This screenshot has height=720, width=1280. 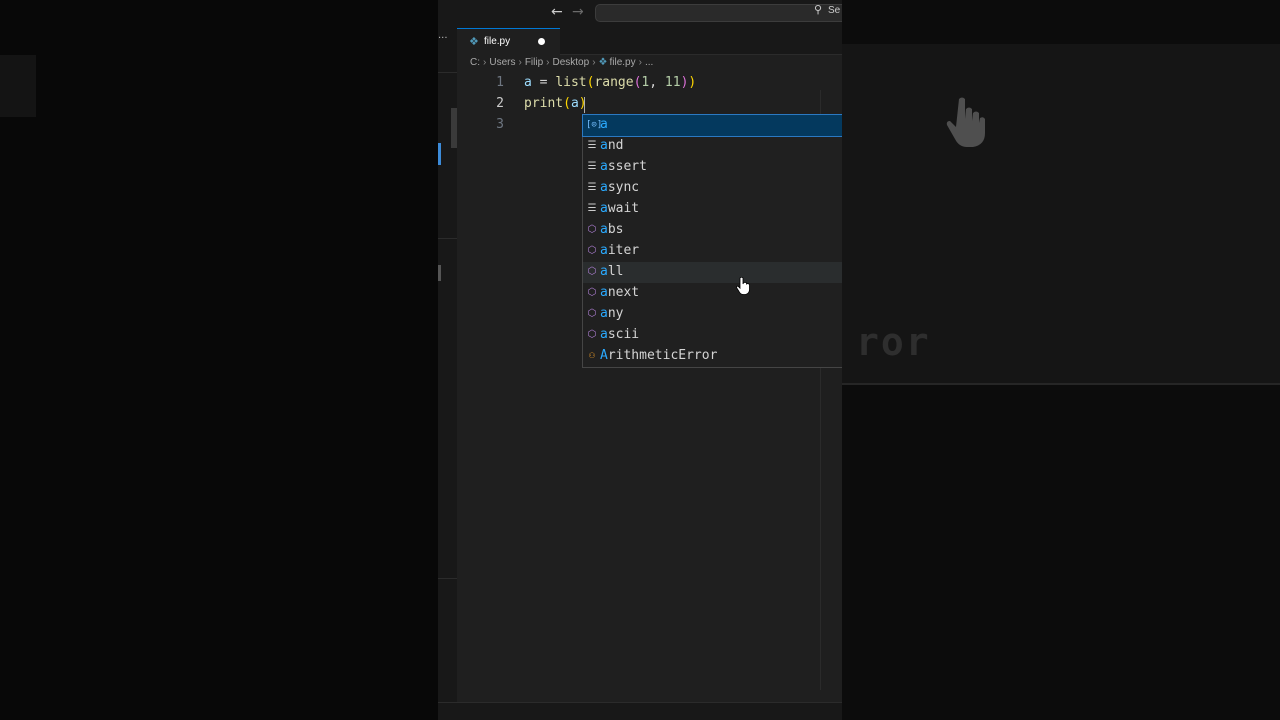 I want to click on panel-scrollbar, so click(x=454, y=128).